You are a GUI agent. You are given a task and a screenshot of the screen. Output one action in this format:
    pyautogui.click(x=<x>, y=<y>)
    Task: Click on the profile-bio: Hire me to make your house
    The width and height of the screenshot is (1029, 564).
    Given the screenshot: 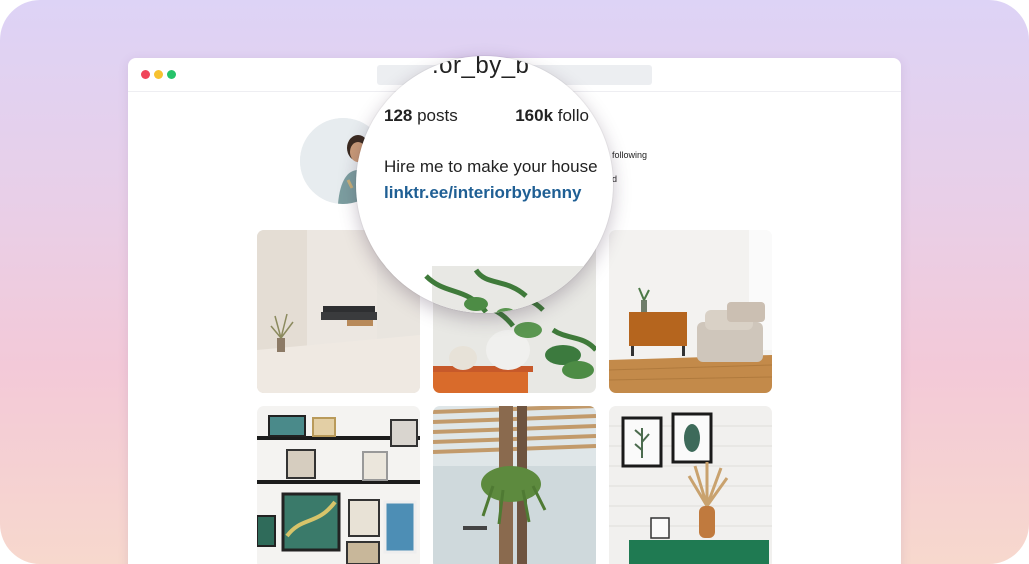 What is the action you would take?
    pyautogui.click(x=491, y=166)
    